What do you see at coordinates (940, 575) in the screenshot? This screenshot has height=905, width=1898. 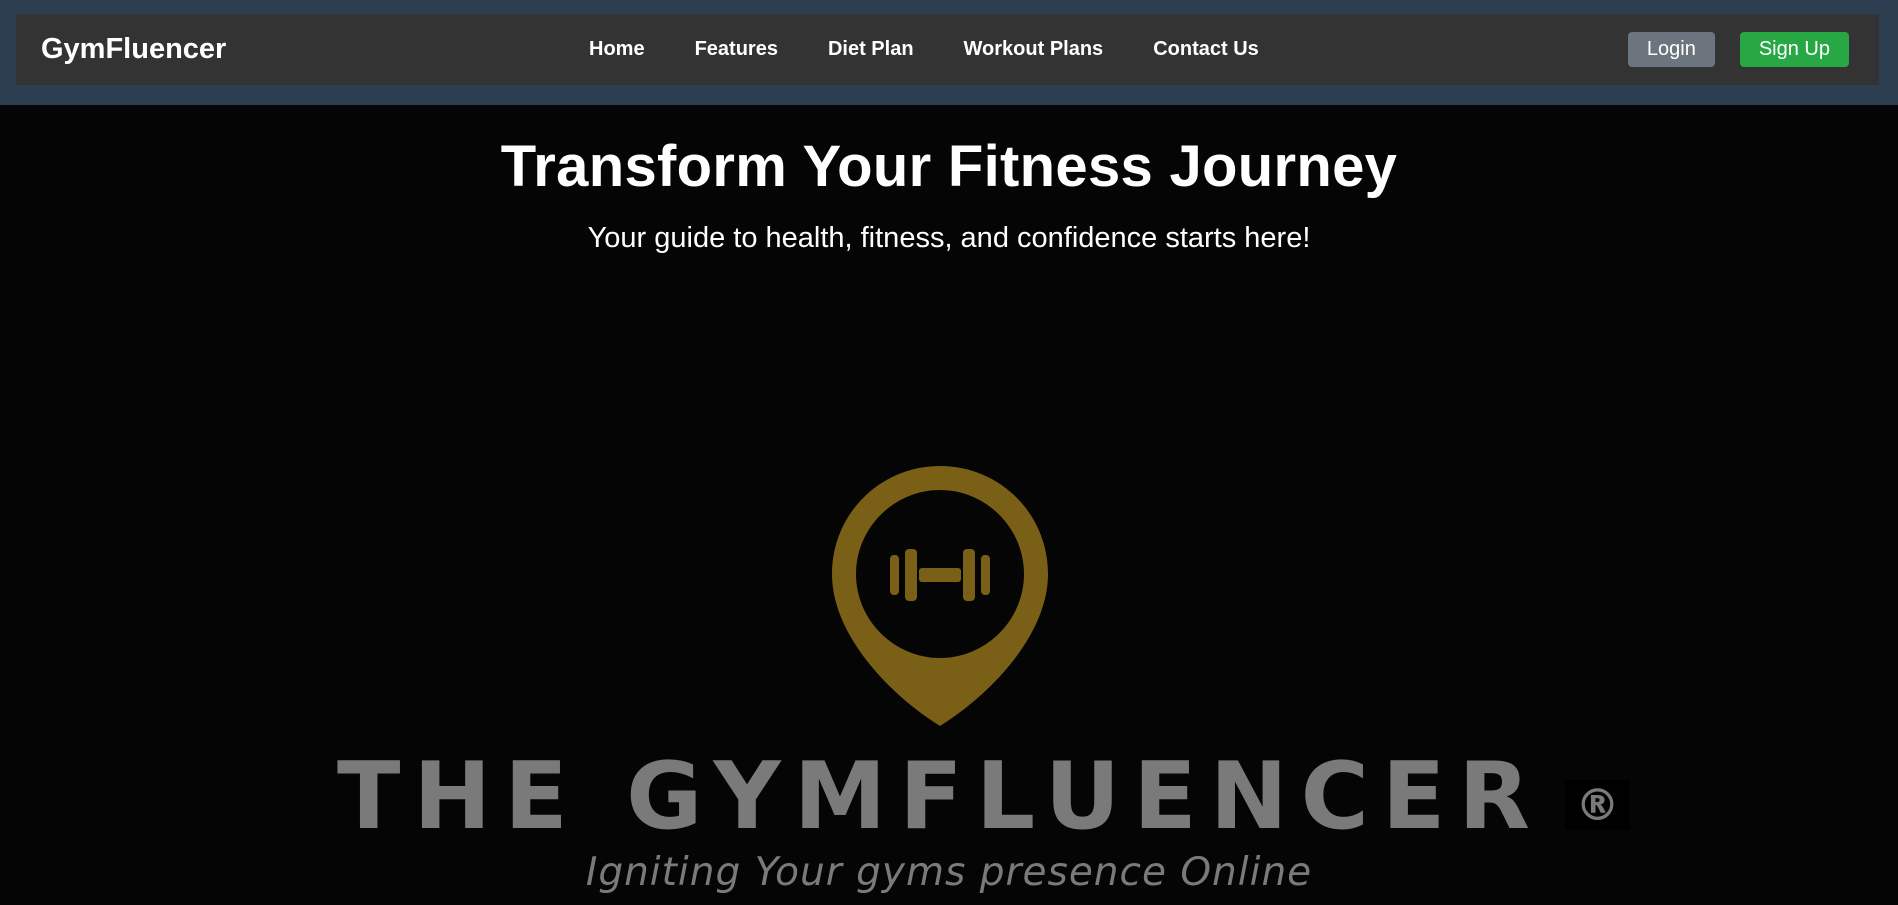 I see `dumbbell-icon` at bounding box center [940, 575].